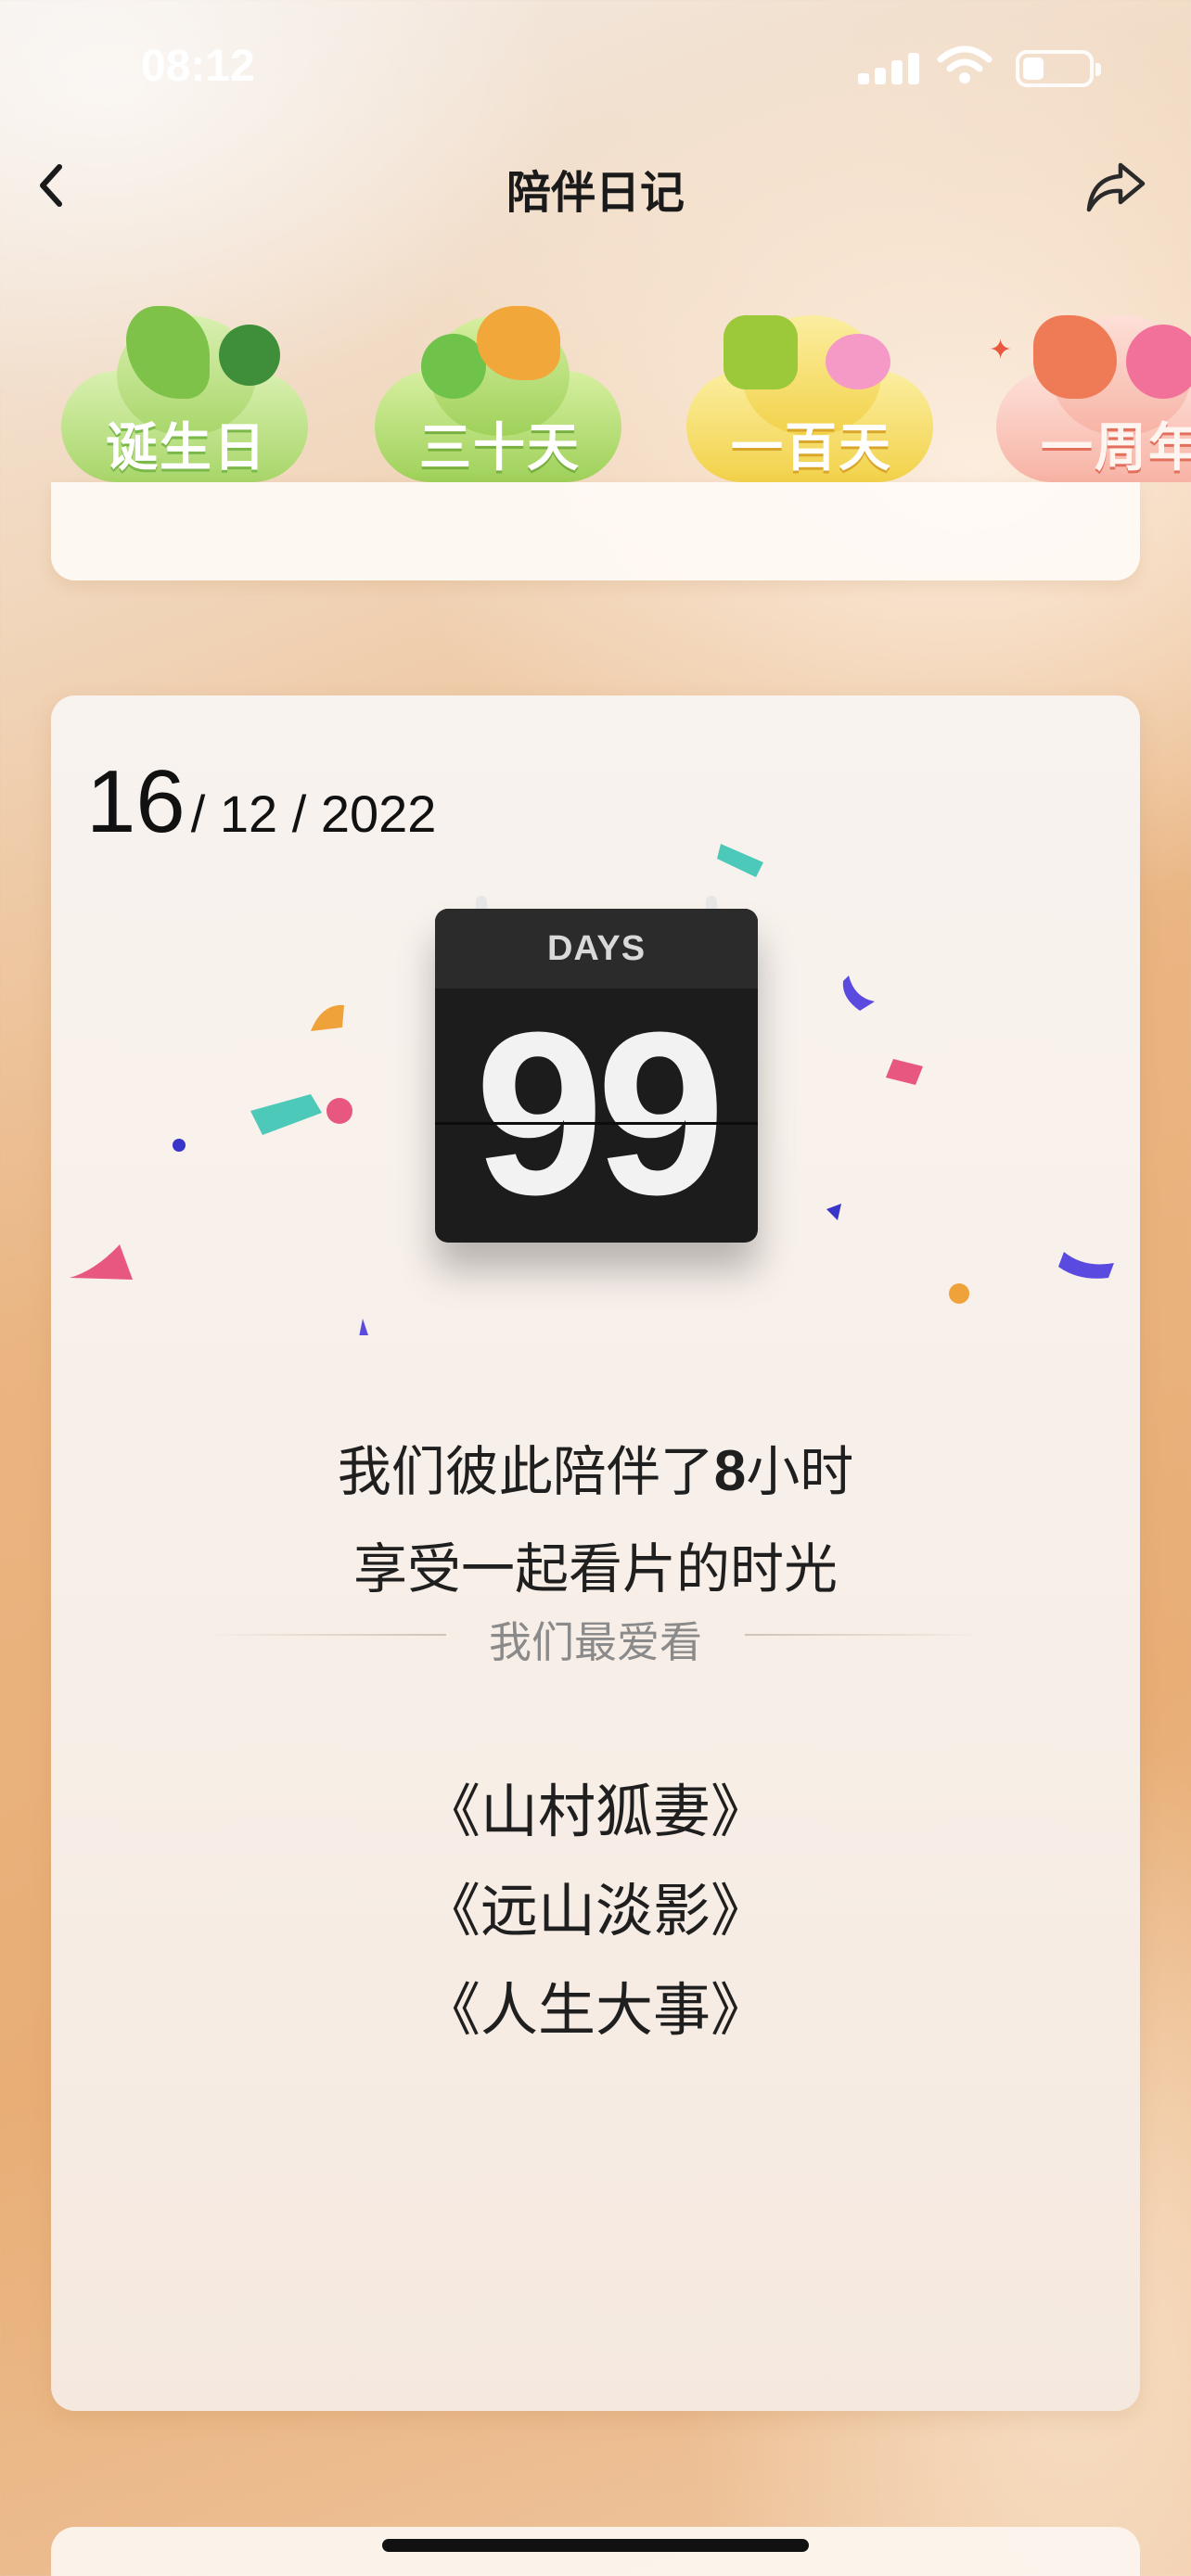 Image resolution: width=1191 pixels, height=2576 pixels. Describe the element at coordinates (811, 448) in the screenshot. I see `milestone-label: 一百天` at that location.